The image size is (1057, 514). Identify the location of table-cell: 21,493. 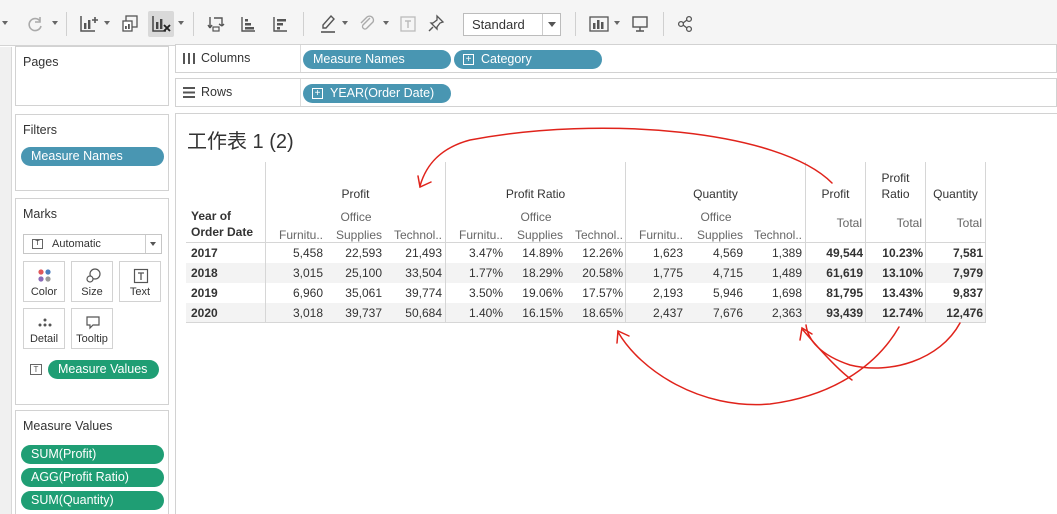
(414, 253).